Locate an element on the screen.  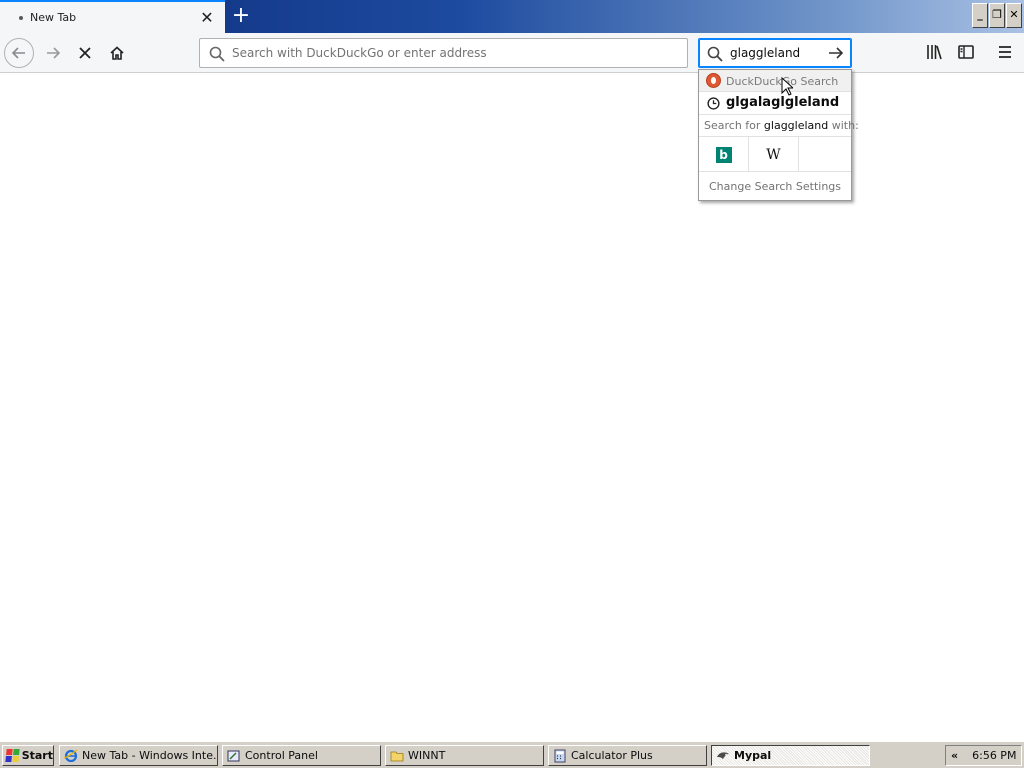
taskbar-item-label: Control Panel is located at coordinates (281, 755).